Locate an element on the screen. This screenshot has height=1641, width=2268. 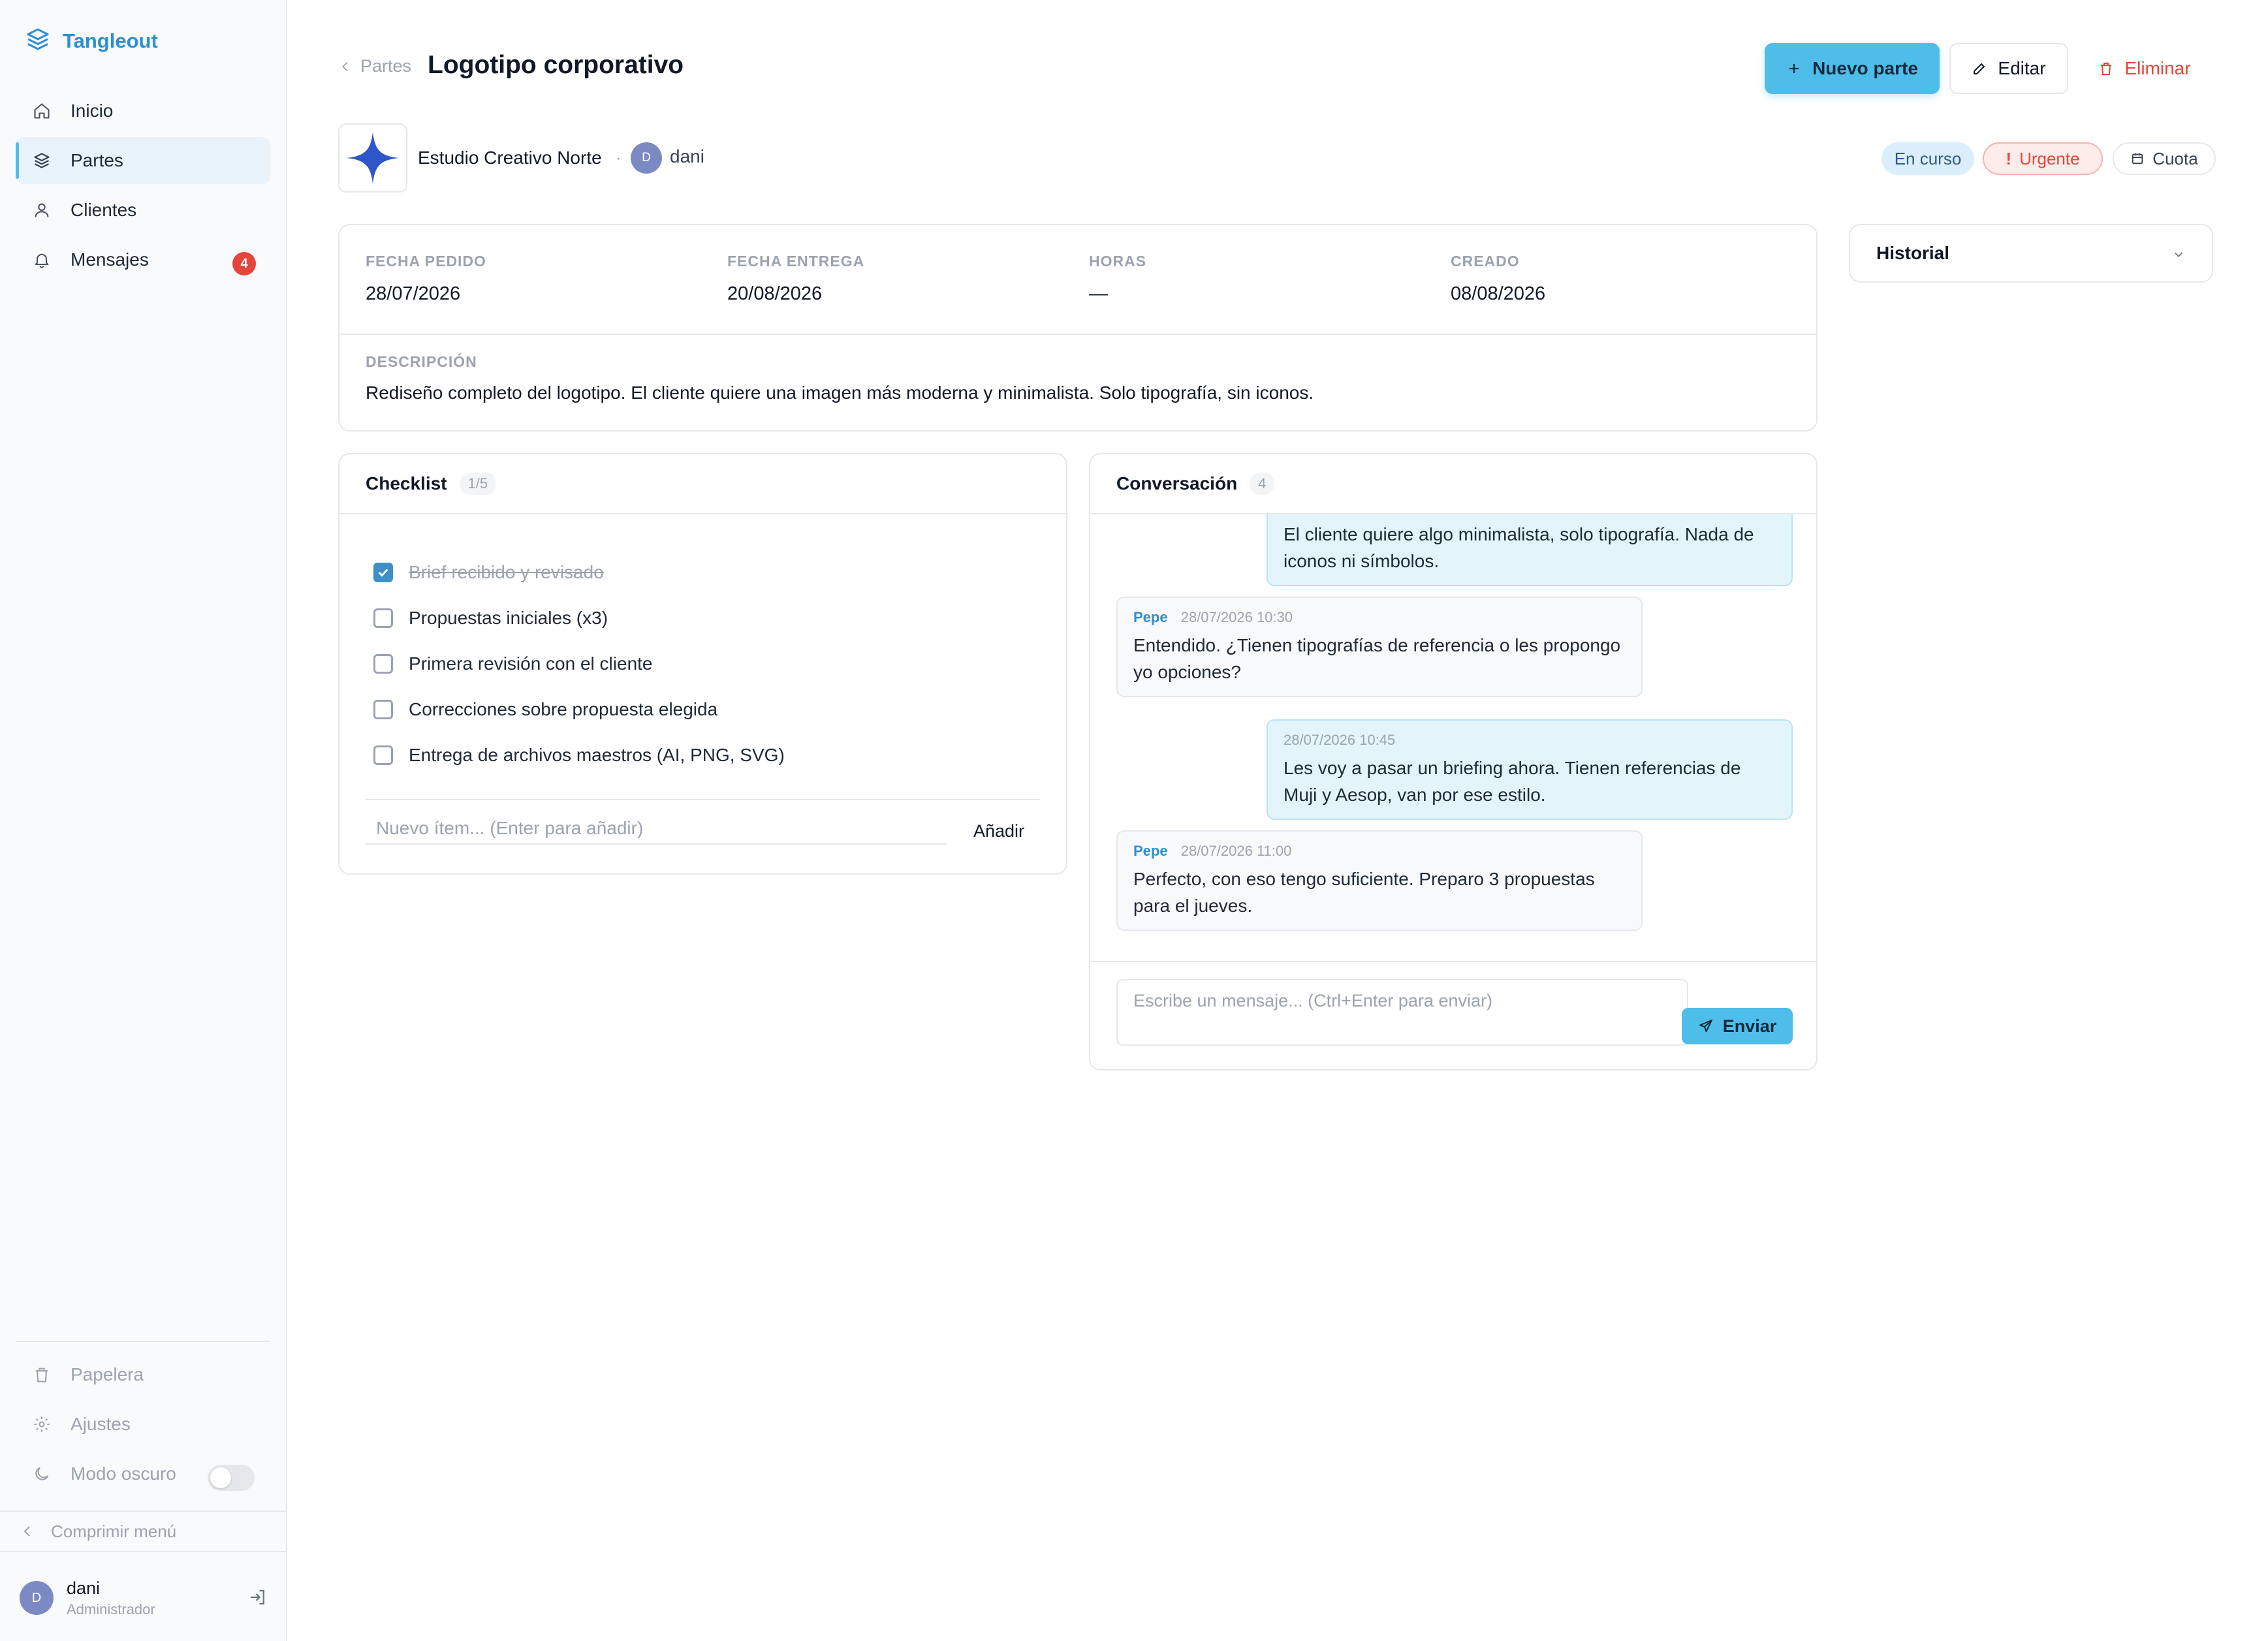
user-name: dani is located at coordinates (84, 1588).